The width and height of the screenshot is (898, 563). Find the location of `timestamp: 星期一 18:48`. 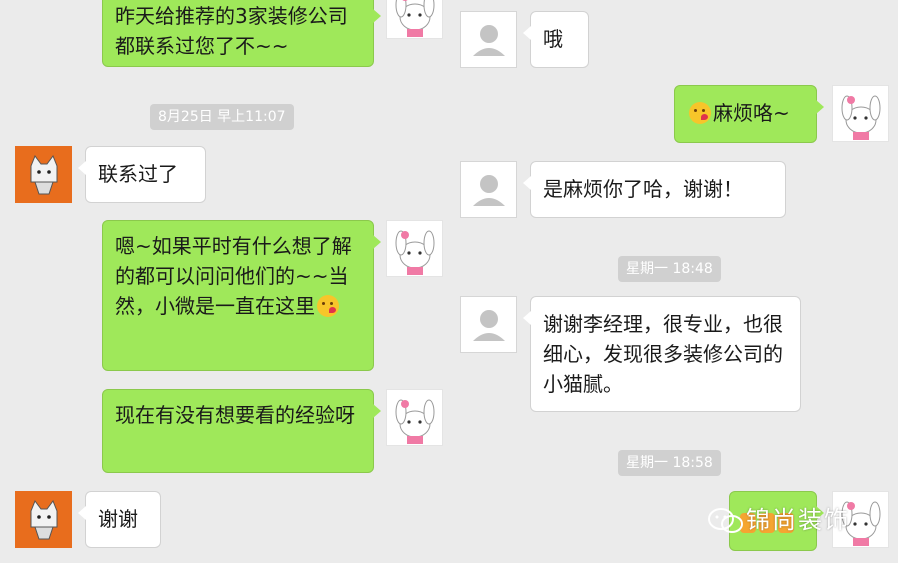

timestamp: 星期一 18:48 is located at coordinates (669, 269).